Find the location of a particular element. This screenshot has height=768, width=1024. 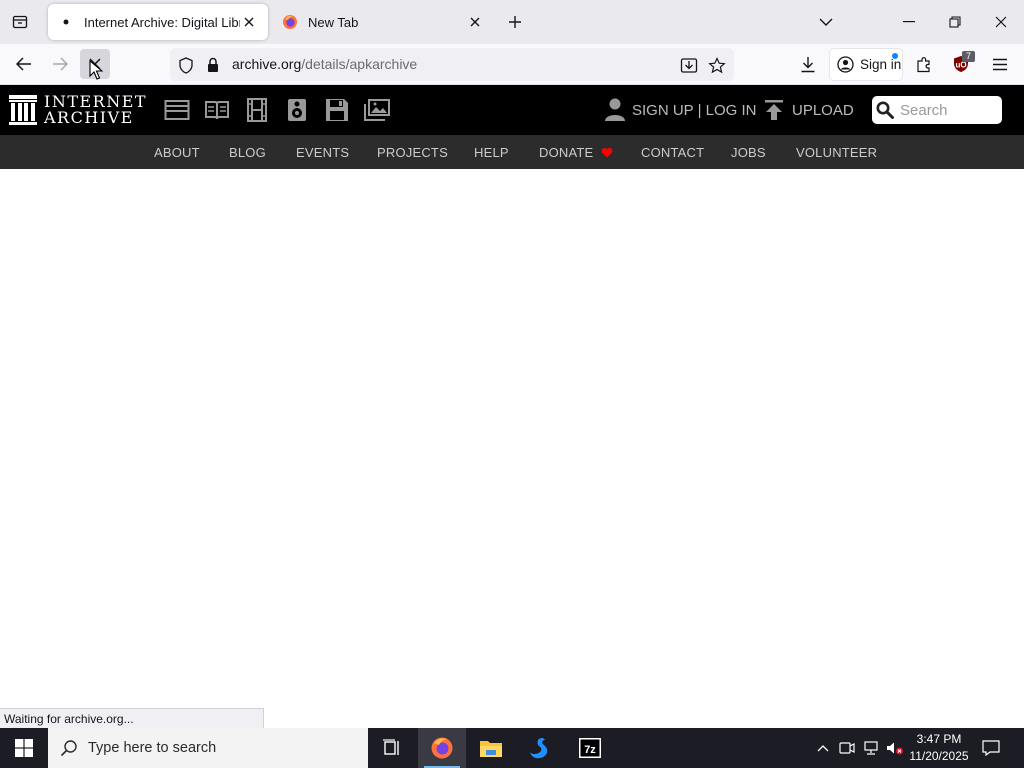

plus-icon is located at coordinates (515, 22).